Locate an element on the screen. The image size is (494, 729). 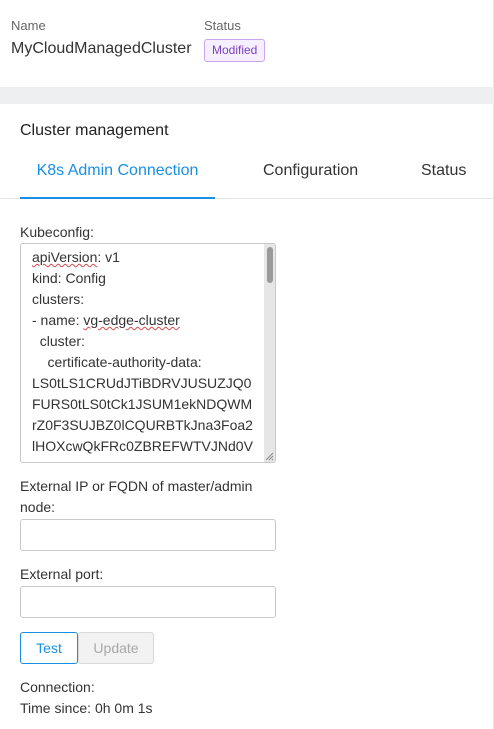
tab-k8s-admin-connection: K8s Admin Connection is located at coordinates (117, 174).